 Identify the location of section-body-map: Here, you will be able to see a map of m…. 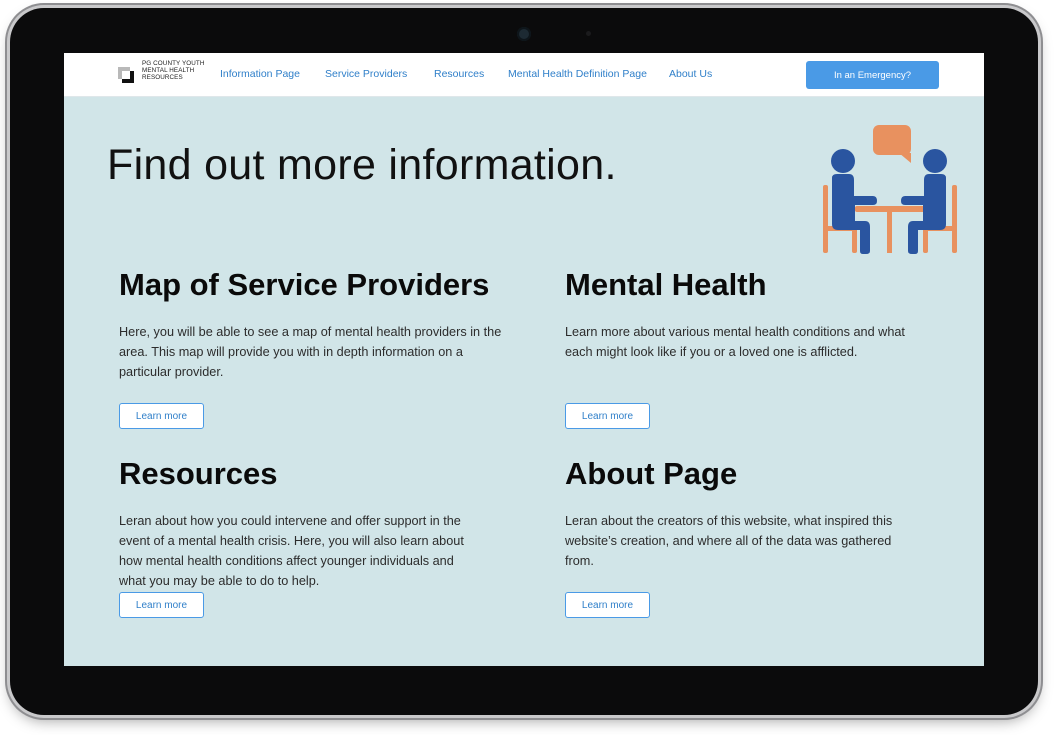
(310, 352).